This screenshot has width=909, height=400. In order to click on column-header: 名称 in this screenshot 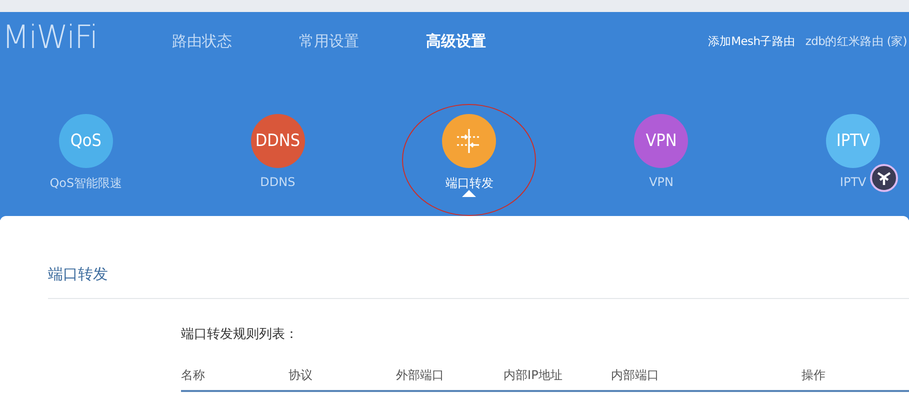, I will do `click(193, 375)`.